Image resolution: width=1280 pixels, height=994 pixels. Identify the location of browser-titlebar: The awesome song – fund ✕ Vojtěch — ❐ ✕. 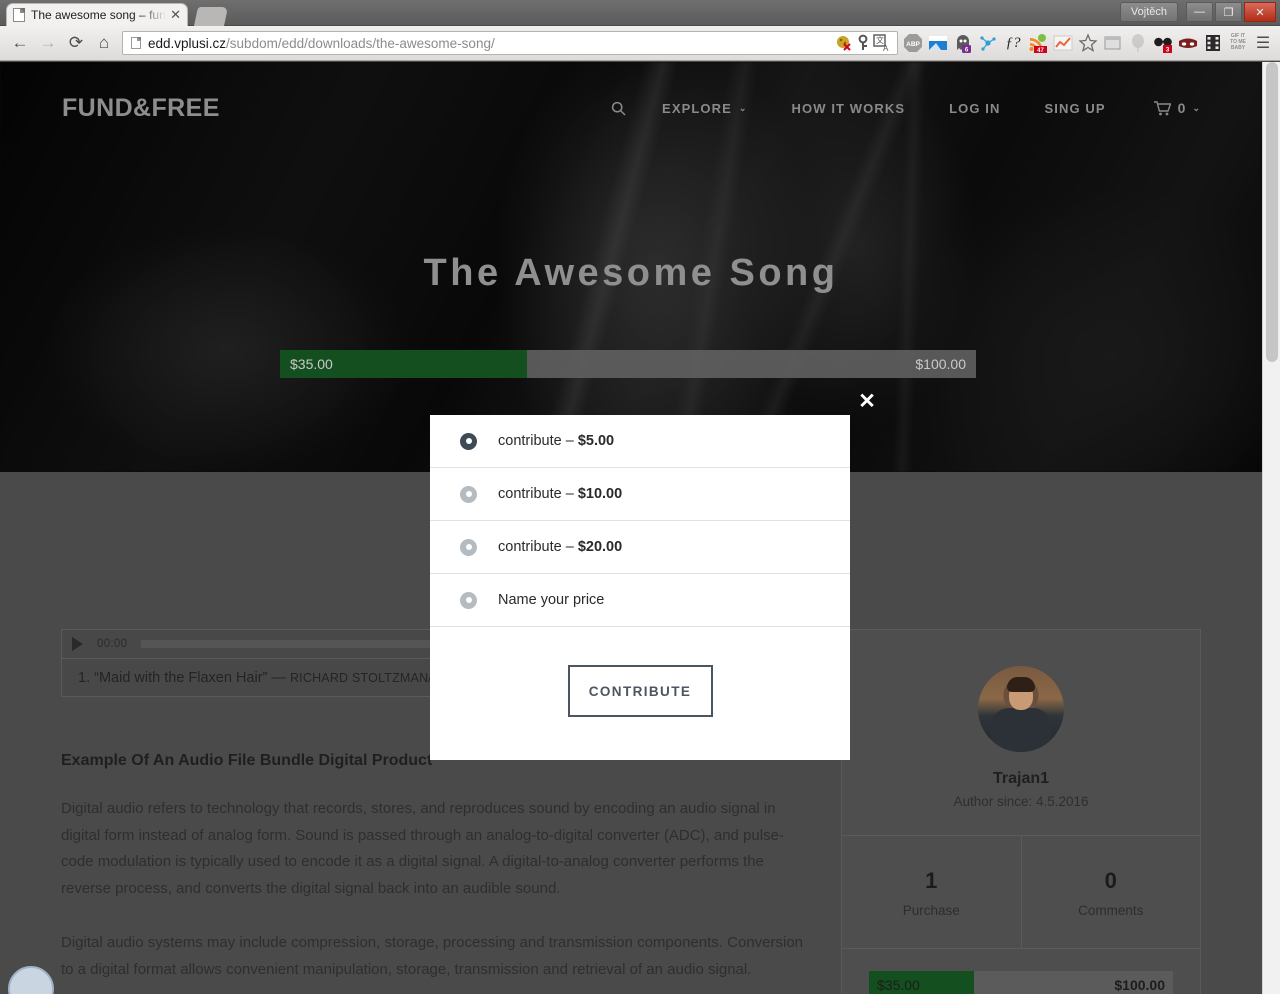
(640, 13).